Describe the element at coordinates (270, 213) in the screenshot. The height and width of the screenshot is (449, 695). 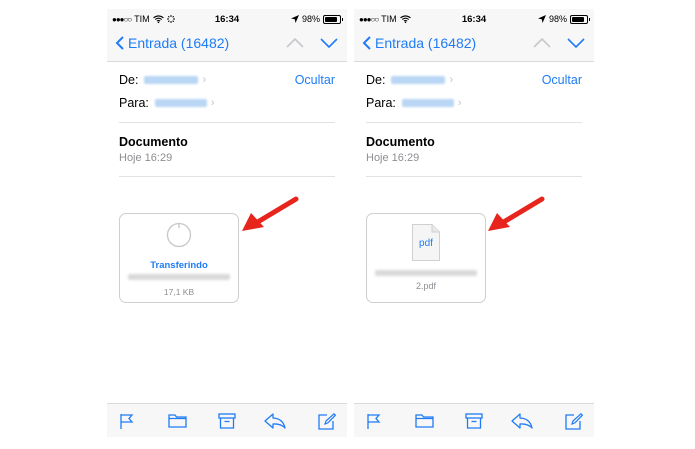
I see `annotation-arrow-left` at that location.